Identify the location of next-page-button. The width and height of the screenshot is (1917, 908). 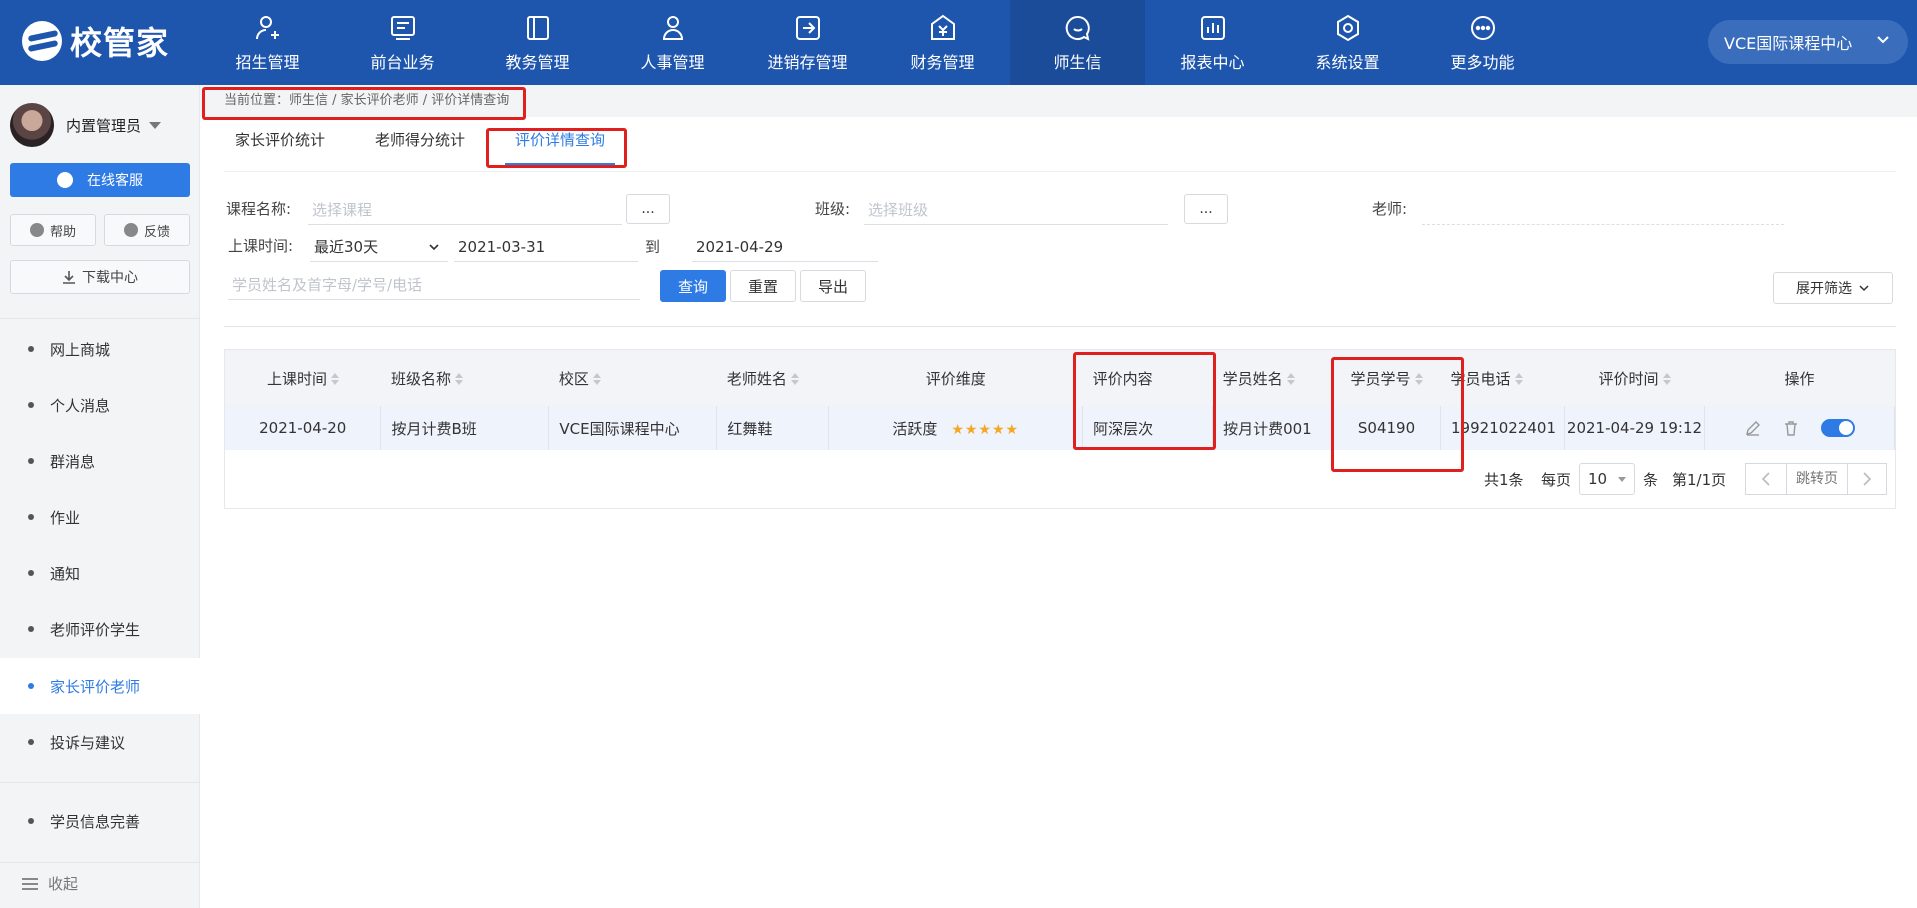
(1867, 479).